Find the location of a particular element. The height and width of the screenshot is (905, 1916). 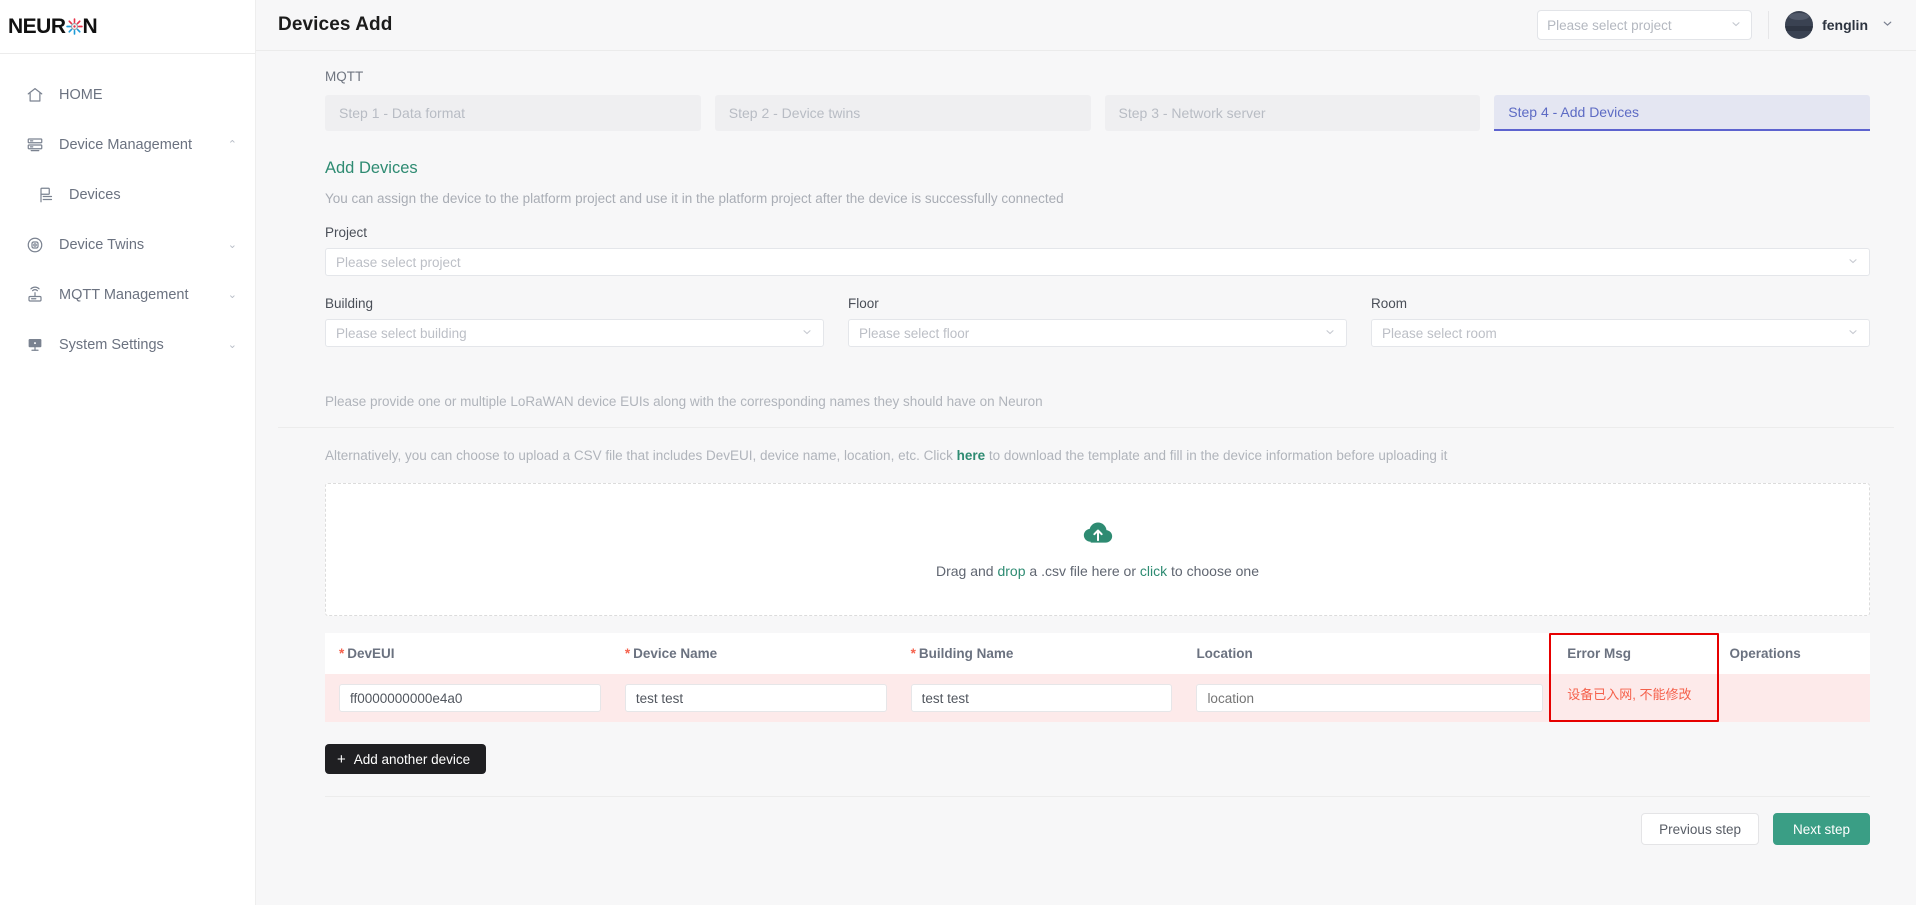

col-deveui: * DevEUI is located at coordinates (468, 653).